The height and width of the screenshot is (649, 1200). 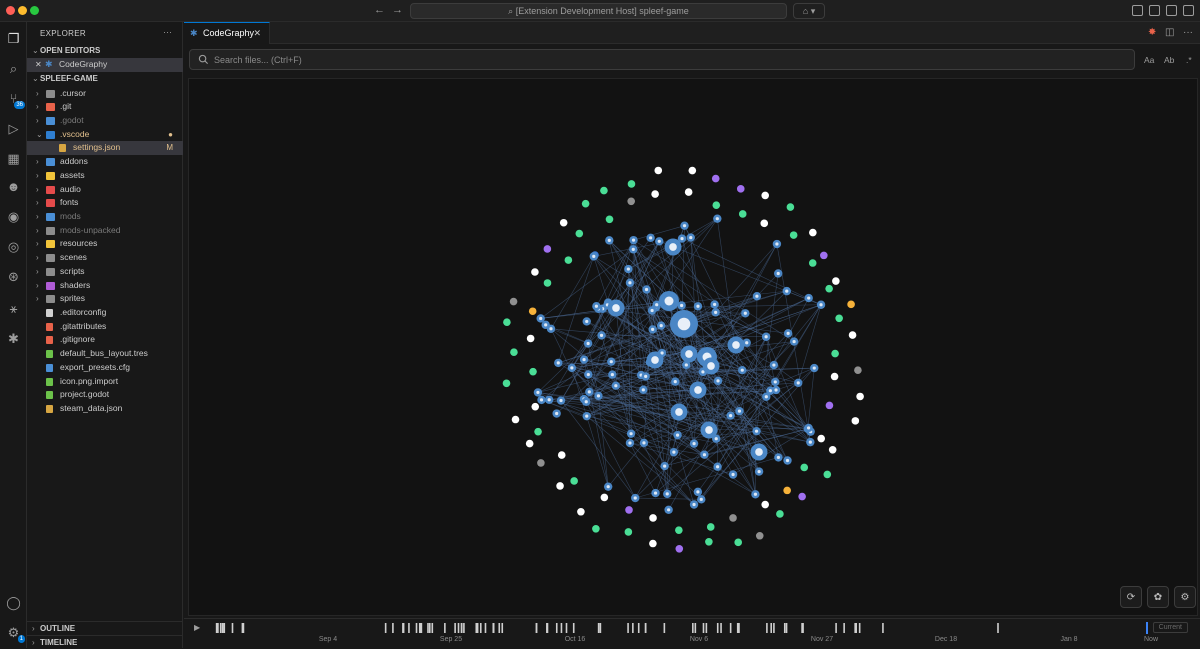 I want to click on graph-settings-button: ⚙, so click(x=1185, y=597).